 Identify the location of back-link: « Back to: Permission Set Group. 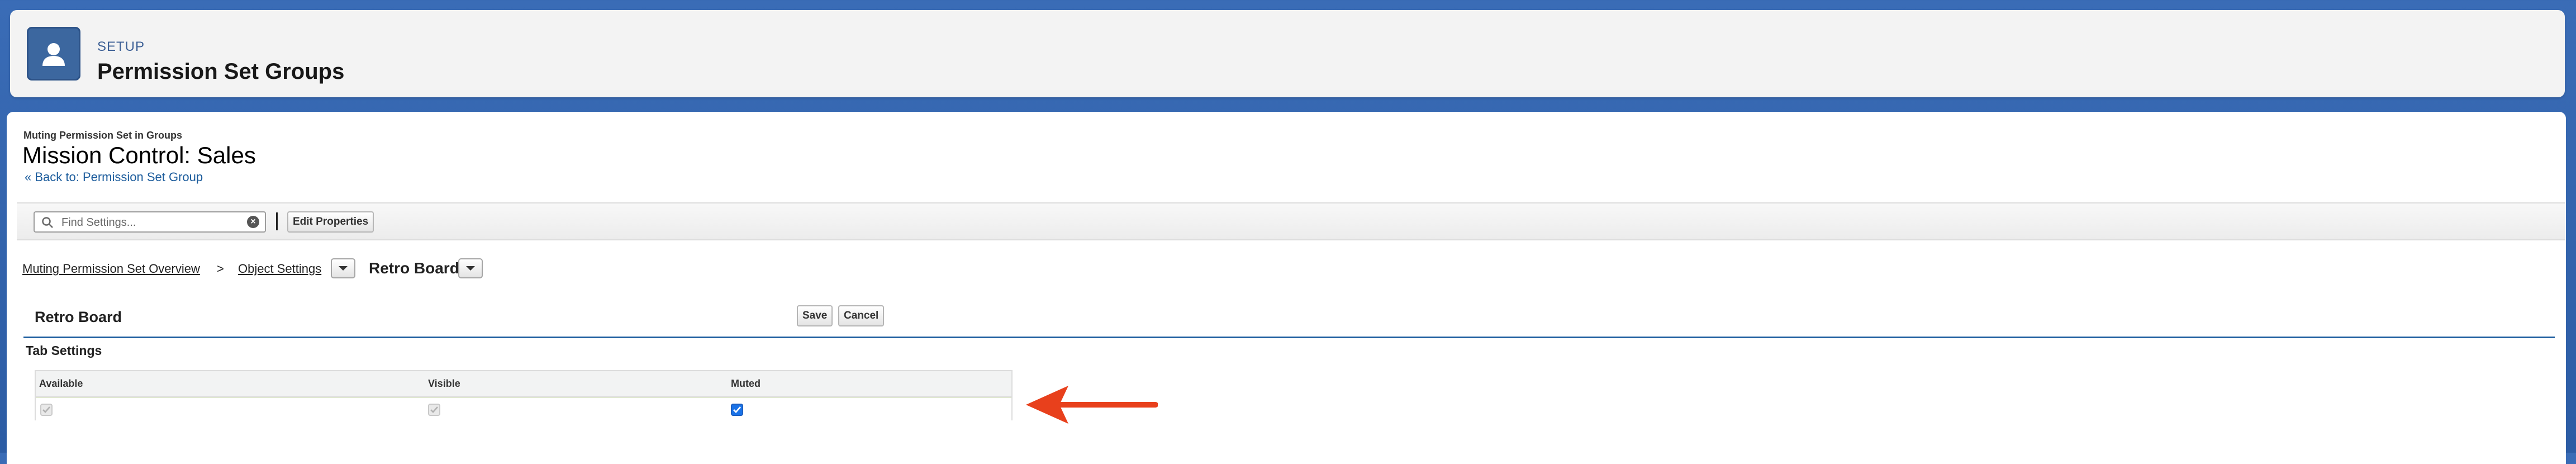
(114, 177).